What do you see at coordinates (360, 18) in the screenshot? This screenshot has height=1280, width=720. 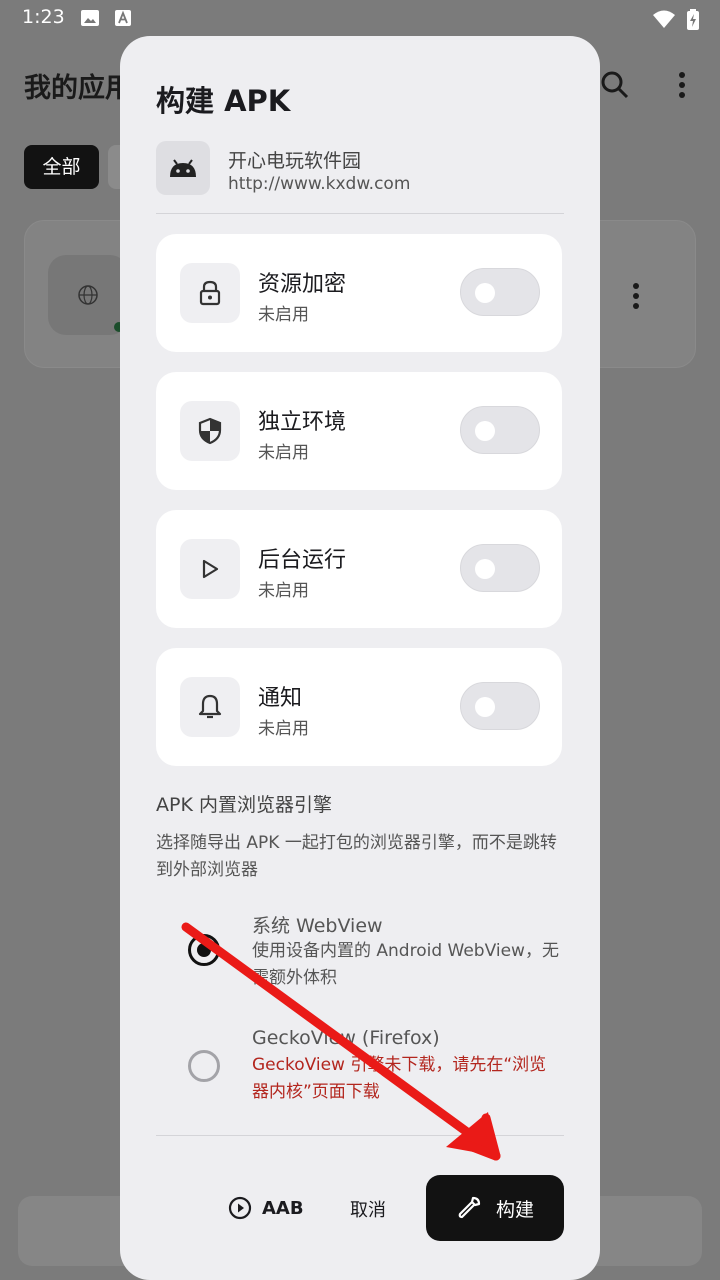 I see `status-bar: 1:23` at bounding box center [360, 18].